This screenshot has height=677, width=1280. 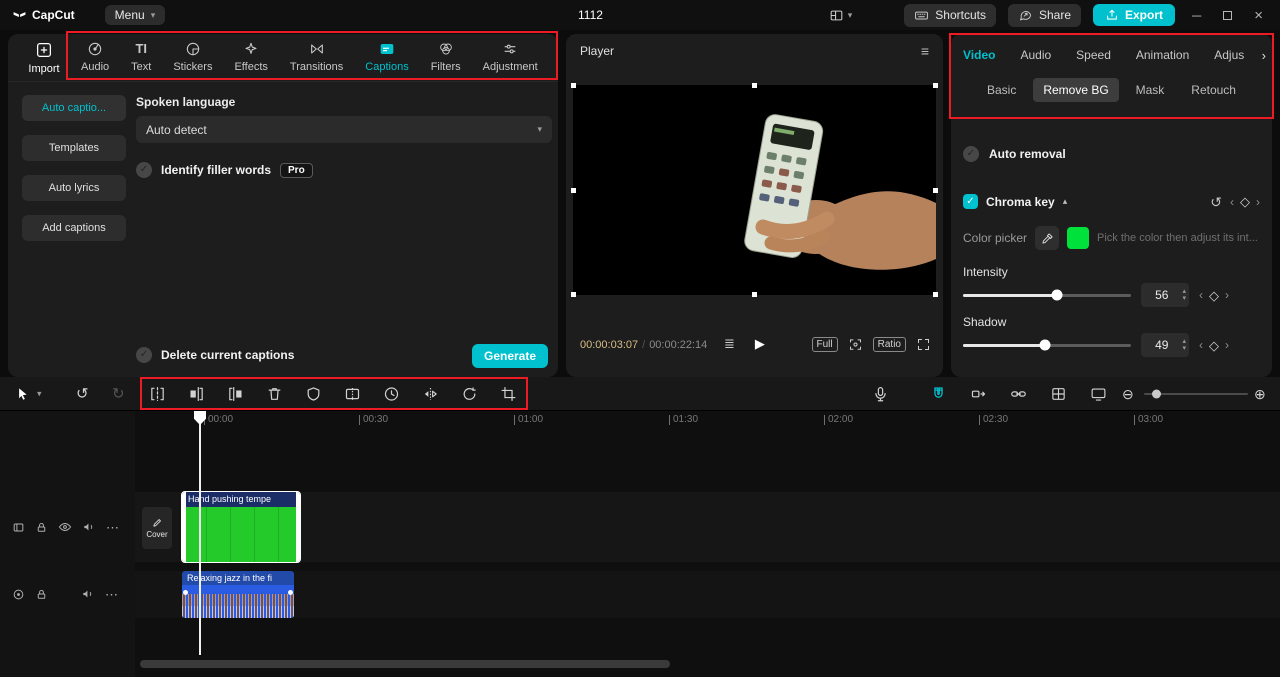 What do you see at coordinates (1213, 90) in the screenshot?
I see `subtab-retouch: Retouch` at bounding box center [1213, 90].